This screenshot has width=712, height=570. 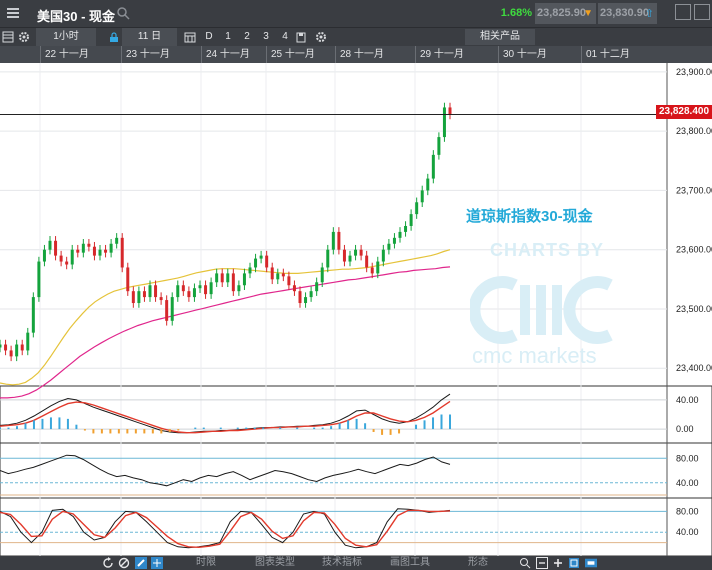 I want to click on title-bar: 美国30 - 现金 1.68% 23,825.90 ▼ 23,830.90 ⇧, so click(x=356, y=13).